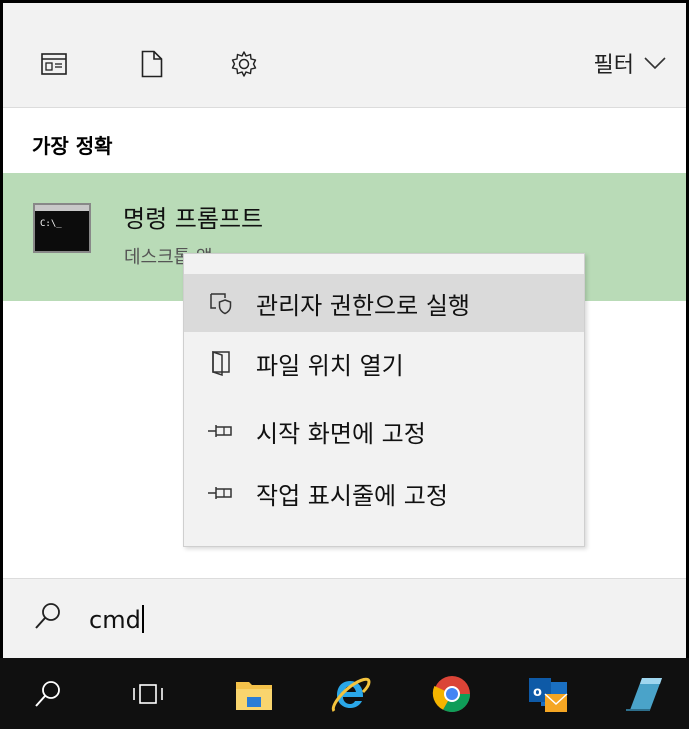 The width and height of the screenshot is (689, 729). I want to click on app-name: 명령 프롬프트, so click(193, 219).